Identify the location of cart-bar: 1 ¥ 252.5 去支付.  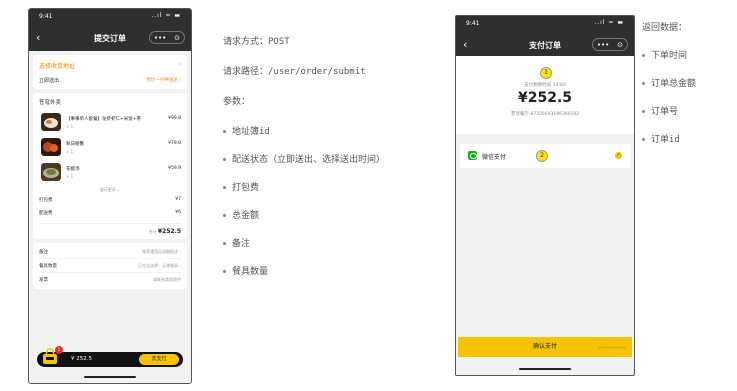
(110, 356).